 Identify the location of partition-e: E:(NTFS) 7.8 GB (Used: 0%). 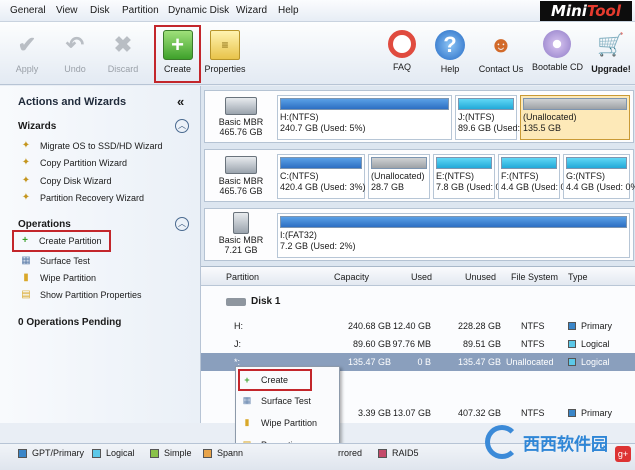
(472, 176).